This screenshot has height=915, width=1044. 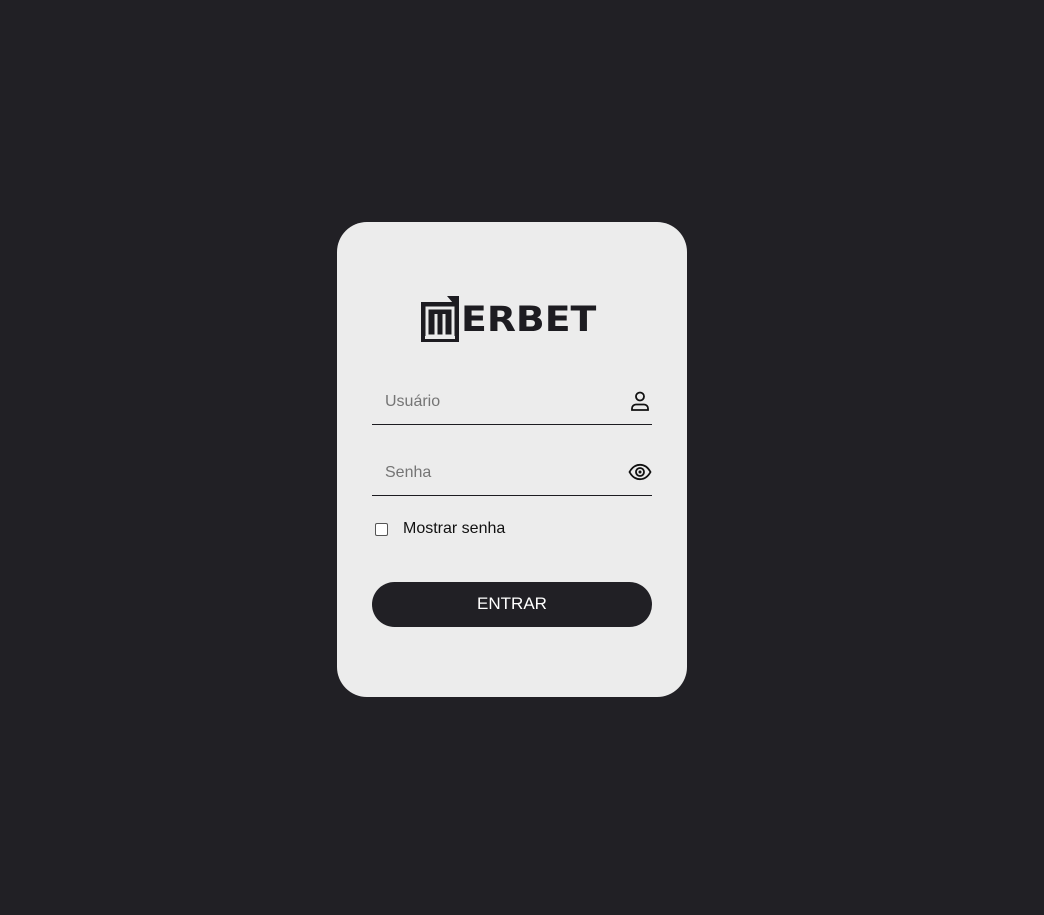 I want to click on password-field-wrapper, so click(x=512, y=477).